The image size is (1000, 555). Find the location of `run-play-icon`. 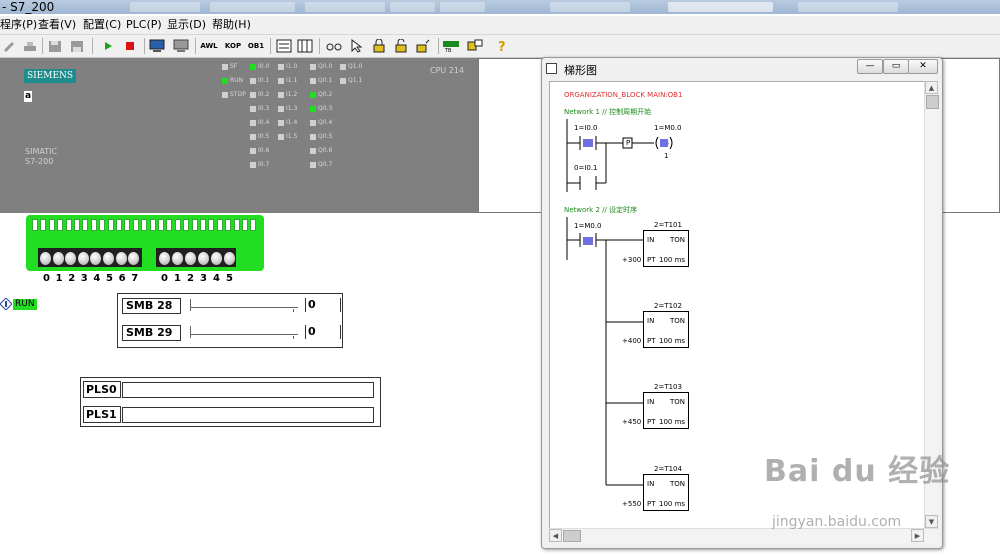

run-play-icon is located at coordinates (108, 46).